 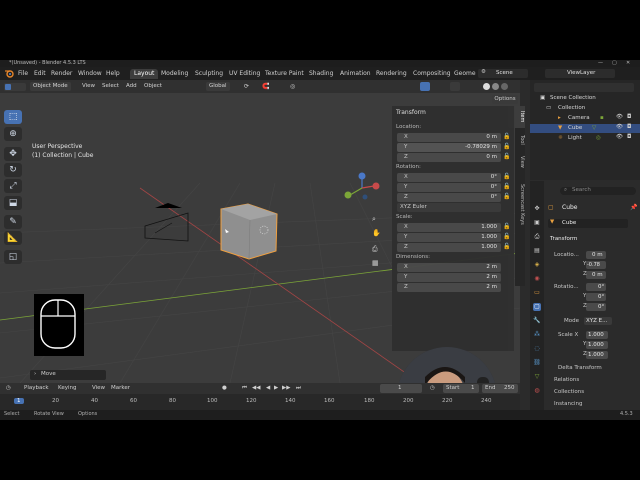 I want to click on tab-screencast-keys: Screencast Keys, so click(x=520, y=204).